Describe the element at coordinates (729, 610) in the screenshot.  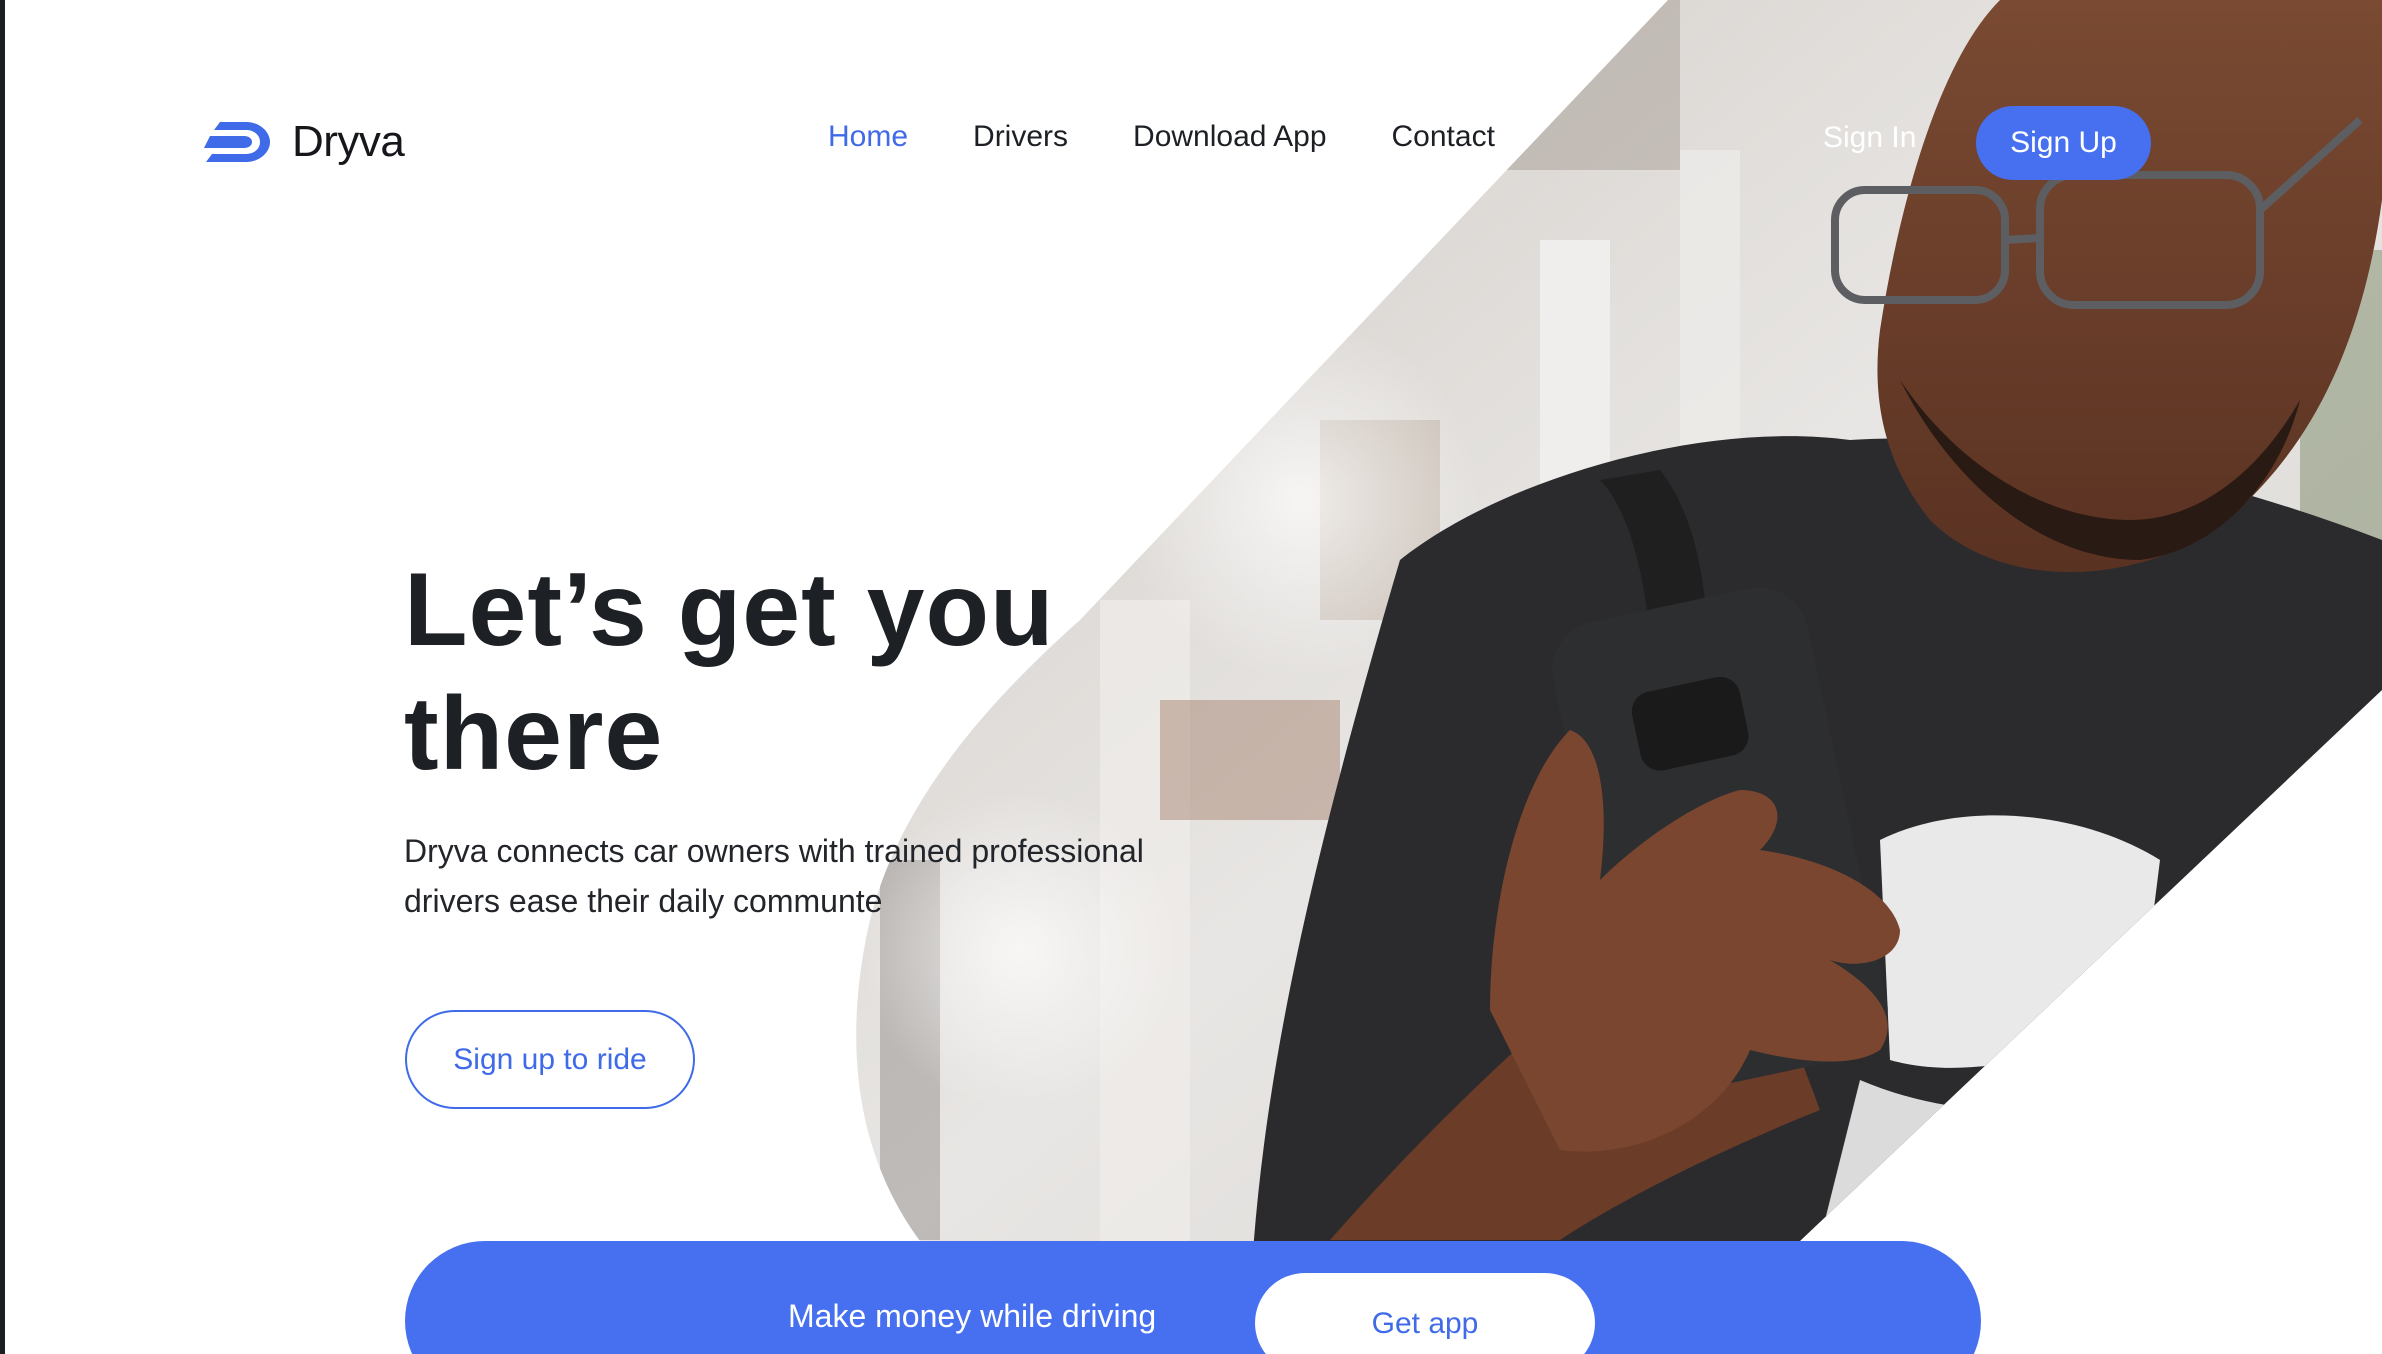
I see `hero-headline-line-1: Let’s get you` at that location.